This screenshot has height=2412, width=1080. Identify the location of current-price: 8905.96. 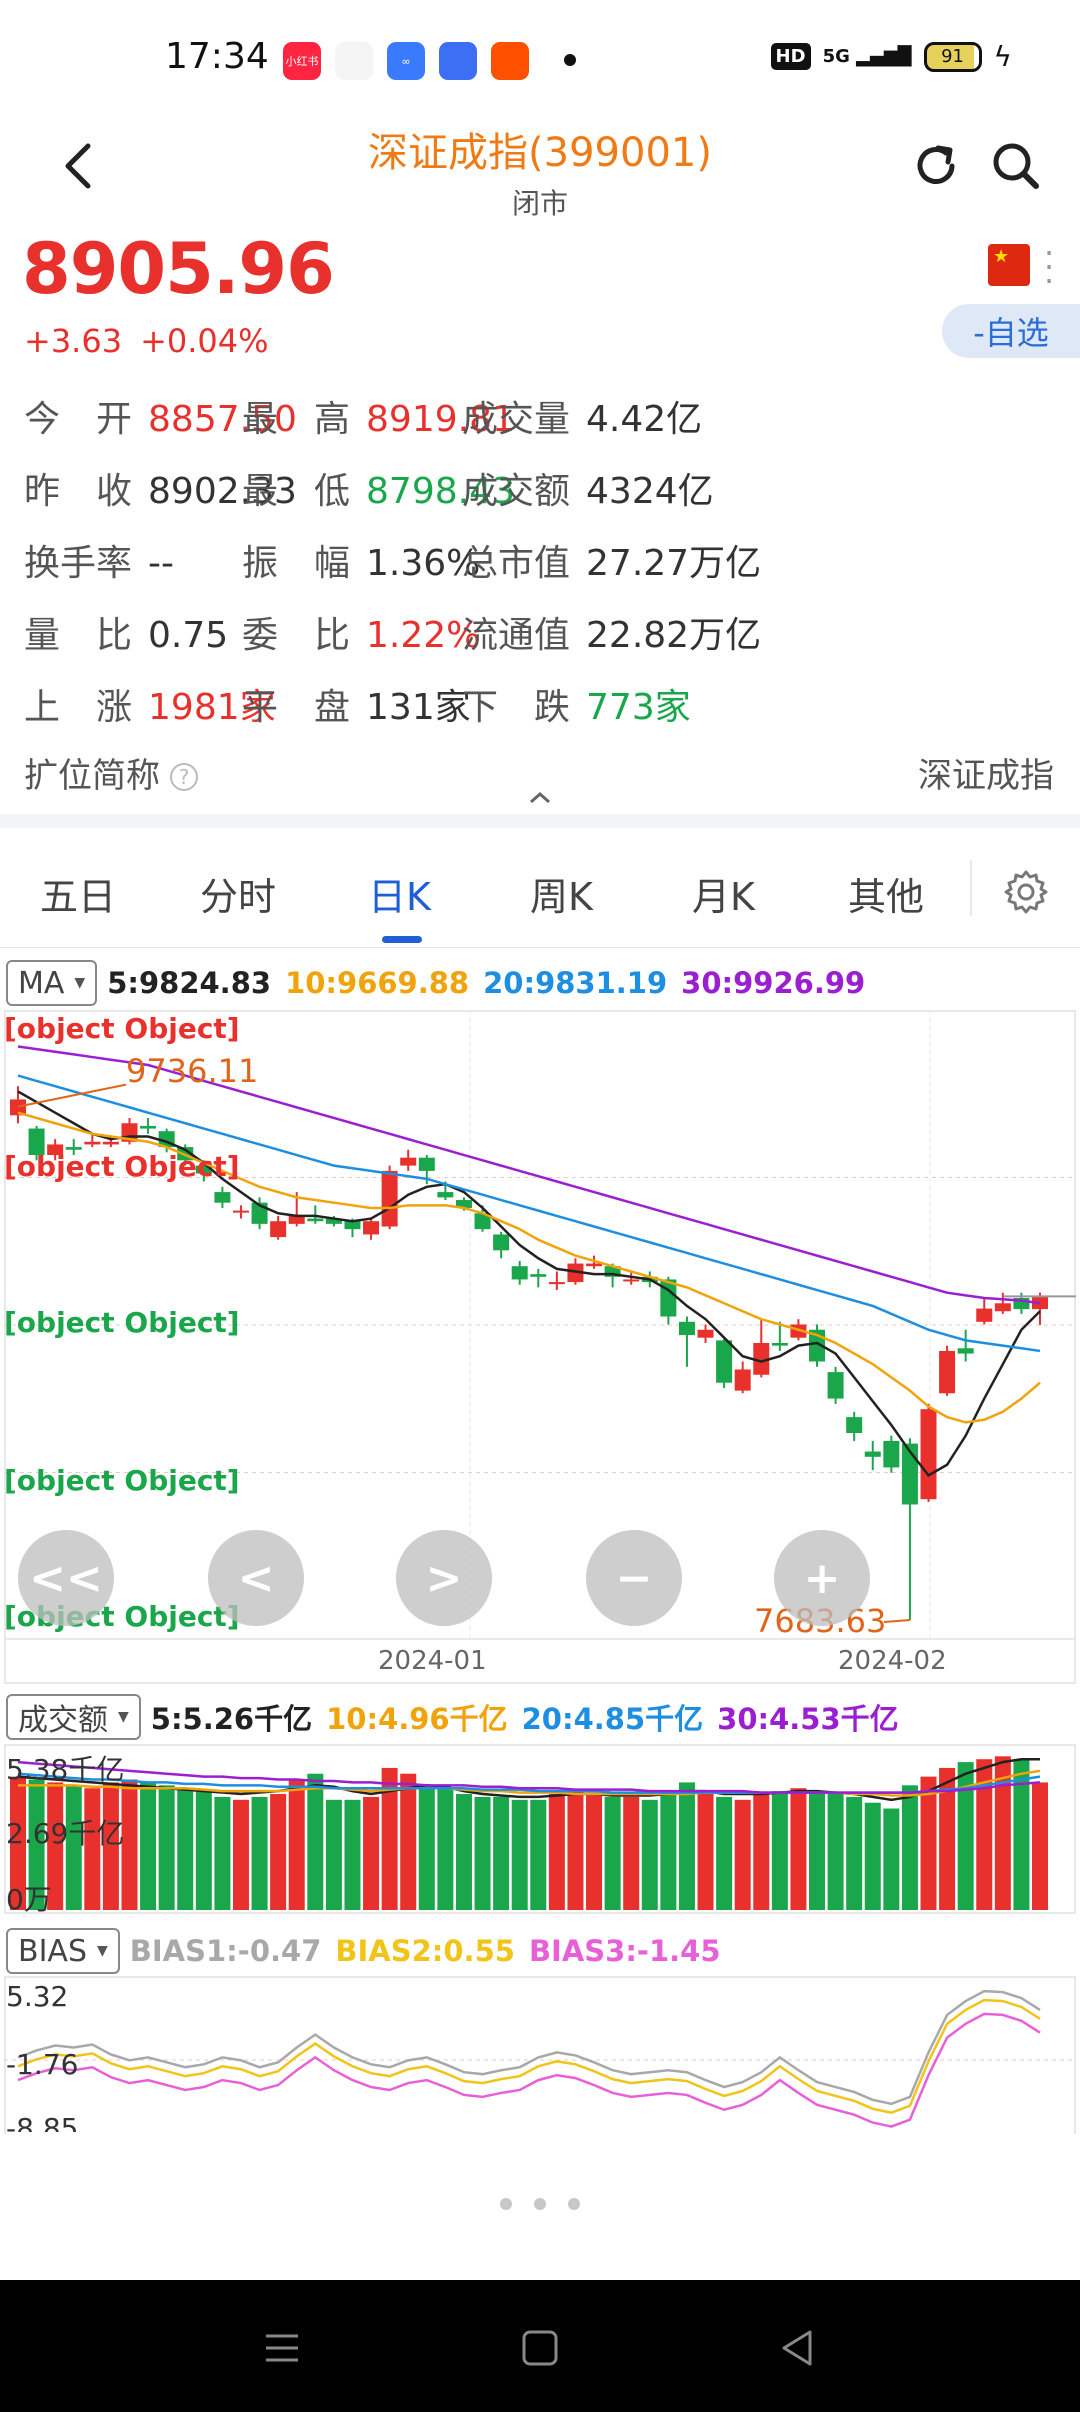
(178, 269).